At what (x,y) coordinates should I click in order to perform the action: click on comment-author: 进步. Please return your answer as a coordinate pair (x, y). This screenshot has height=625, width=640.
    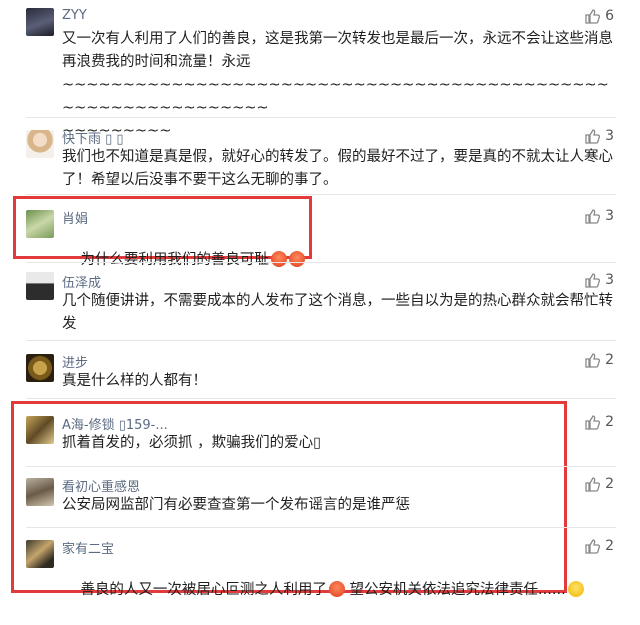
    Looking at the image, I should click on (75, 361).